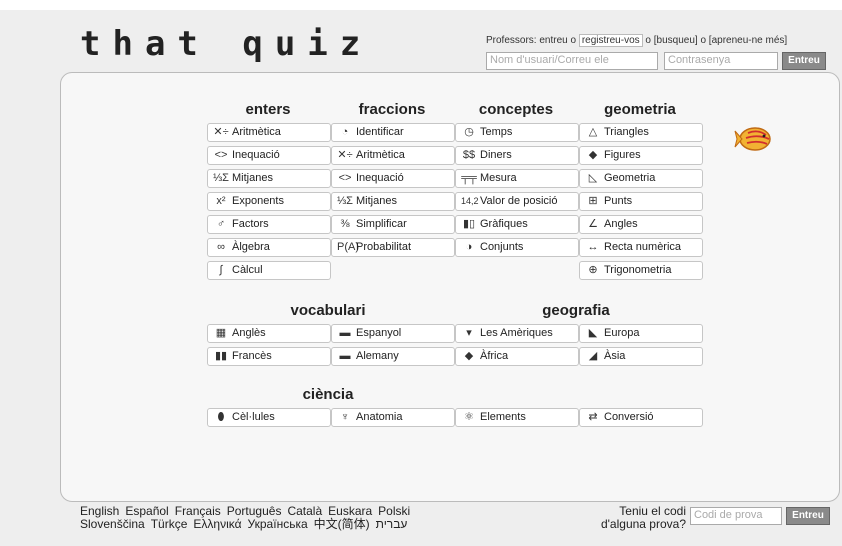 The height and width of the screenshot is (546, 842). I want to click on lang-portugues-link: Português, so click(254, 511).